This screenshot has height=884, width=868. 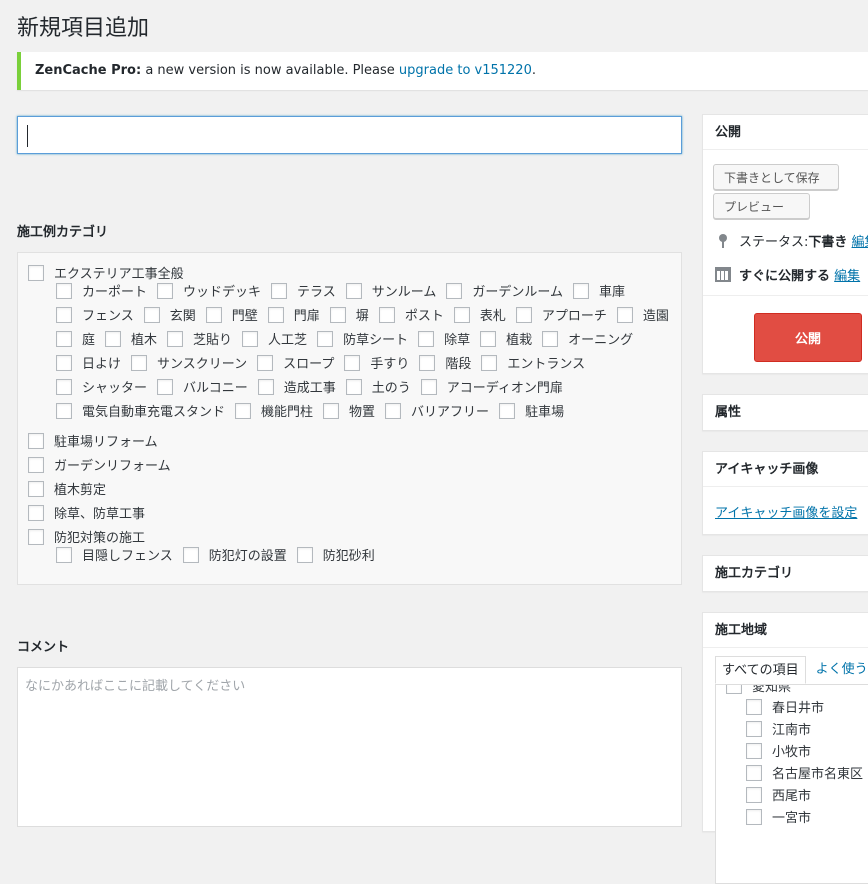 What do you see at coordinates (761, 206) in the screenshot?
I see `preview-button: プレビュー` at bounding box center [761, 206].